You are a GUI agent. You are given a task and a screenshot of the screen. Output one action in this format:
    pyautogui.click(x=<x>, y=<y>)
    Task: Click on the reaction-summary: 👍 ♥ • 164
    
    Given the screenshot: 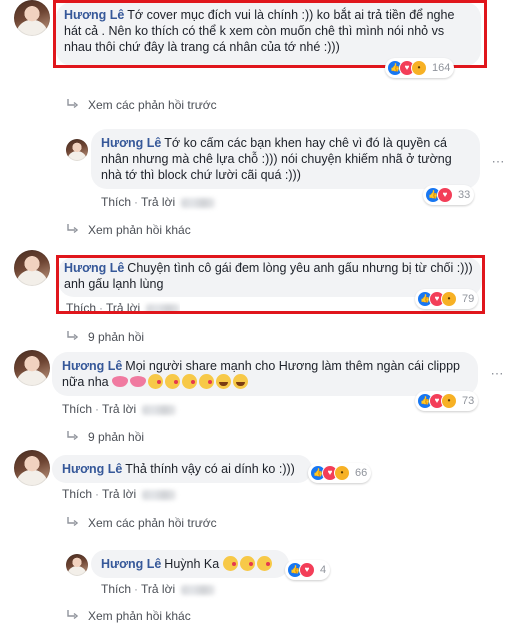 What is the action you would take?
    pyautogui.click(x=420, y=68)
    